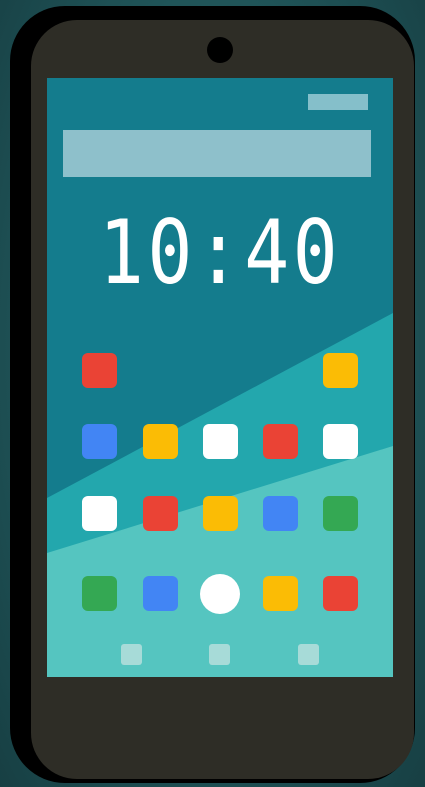 Image resolution: width=425 pixels, height=787 pixels. I want to click on status-bar-indicator, so click(338, 102).